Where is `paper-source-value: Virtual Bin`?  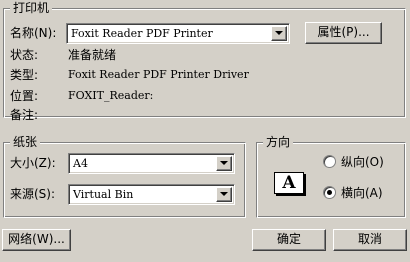
paper-source-value: Virtual Bin is located at coordinates (103, 194).